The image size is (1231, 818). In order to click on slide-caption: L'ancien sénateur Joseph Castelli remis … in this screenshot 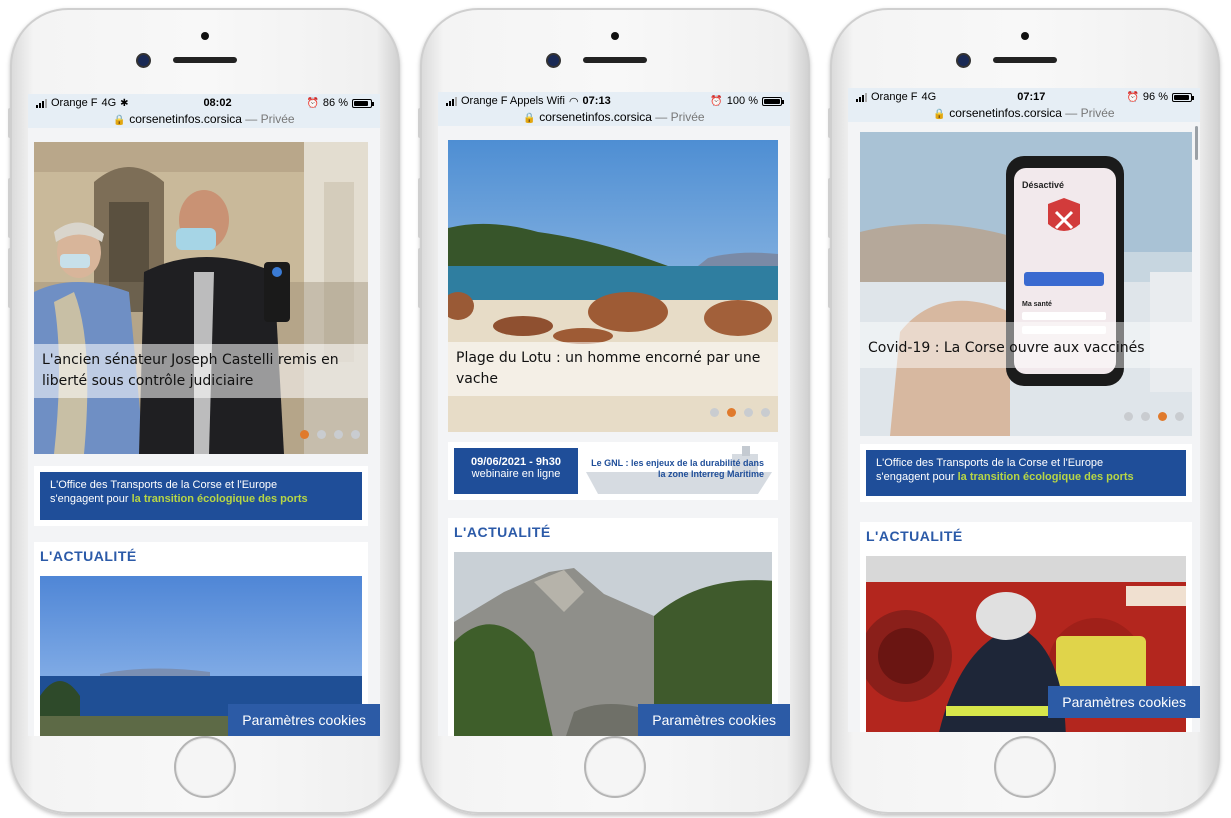, I will do `click(201, 371)`.